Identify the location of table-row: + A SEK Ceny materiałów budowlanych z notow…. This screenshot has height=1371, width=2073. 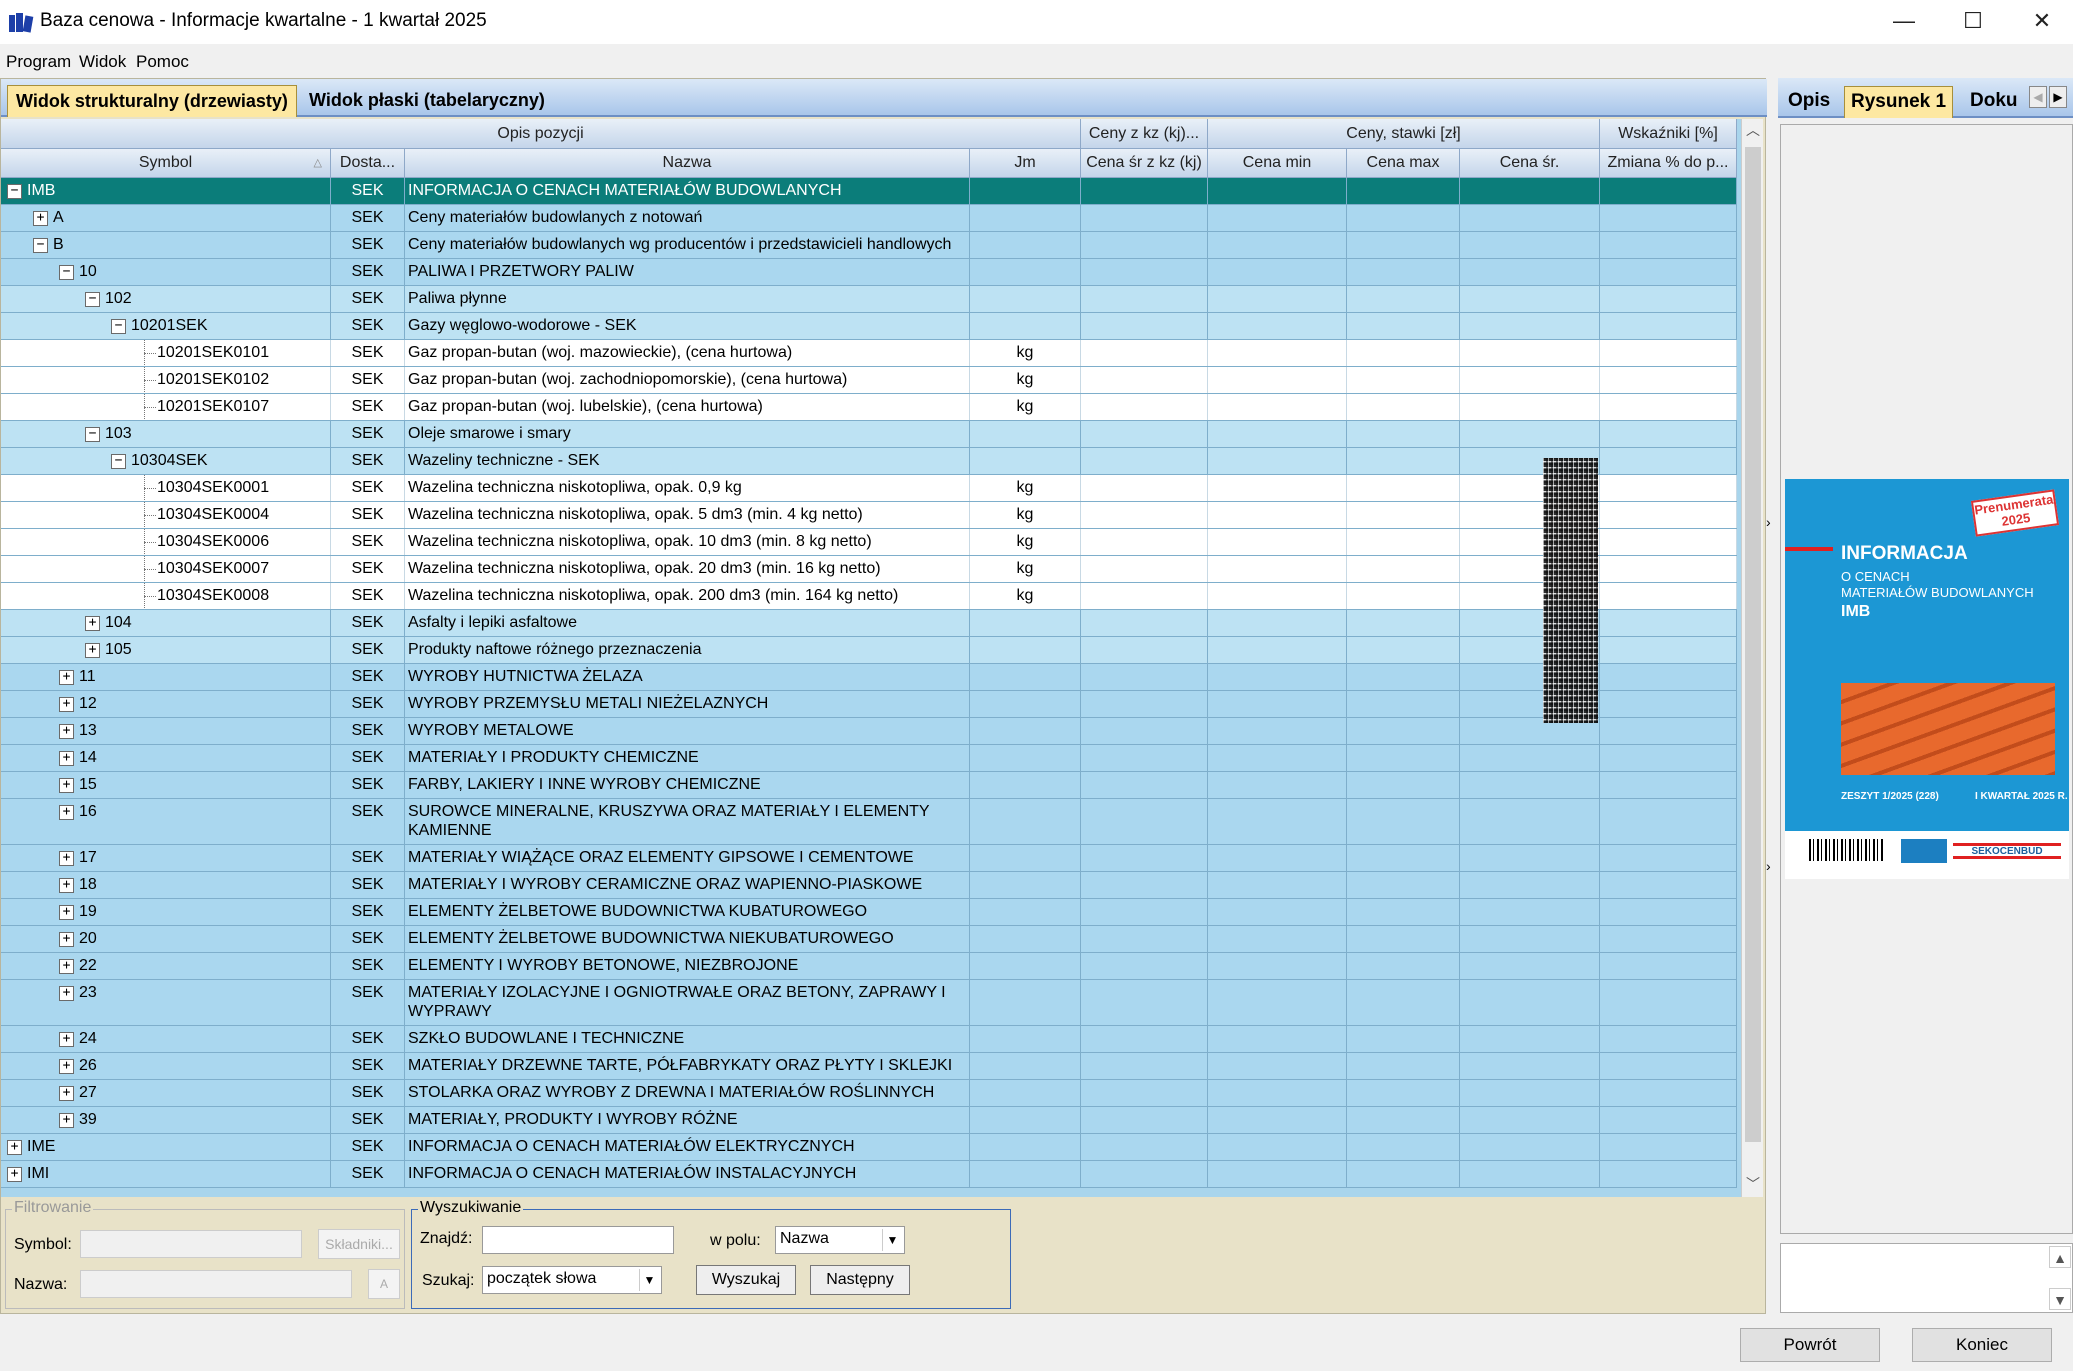
(869, 218).